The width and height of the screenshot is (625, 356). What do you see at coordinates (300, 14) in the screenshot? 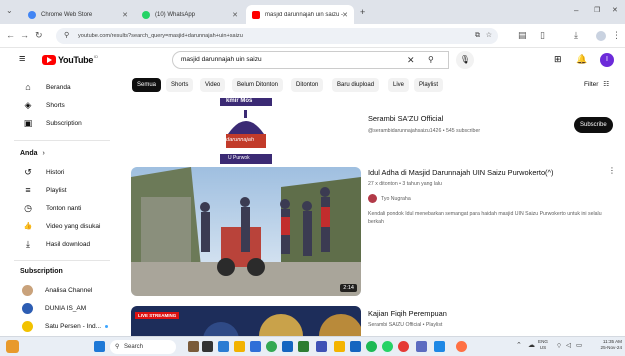
I see `tab-youtube: masjid darunnajah uin saizu - YouTube ✕` at bounding box center [300, 14].